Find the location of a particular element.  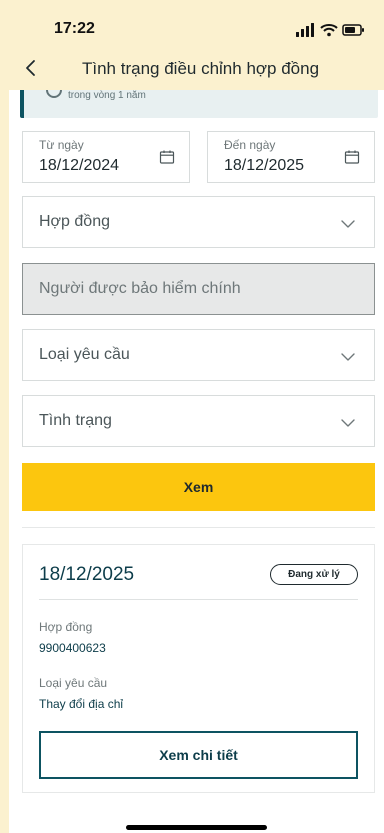

chevron-left-icon is located at coordinates (30, 68).